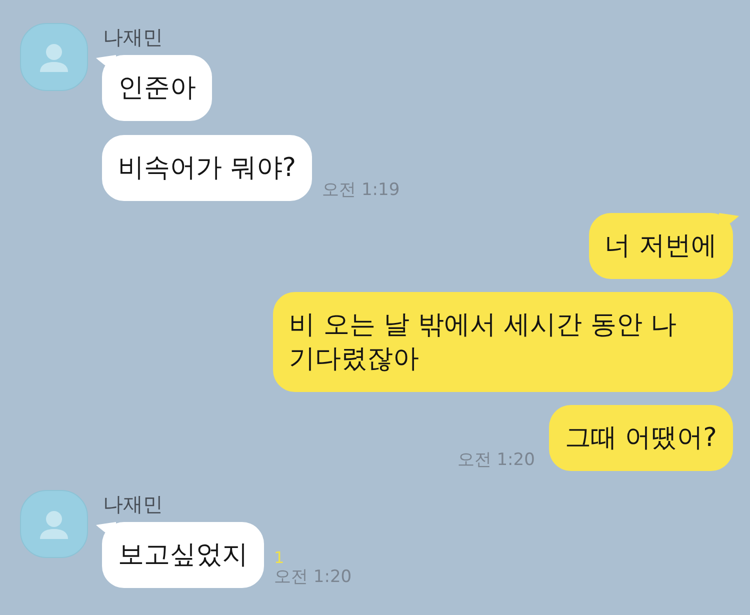 This screenshot has width=750, height=615. I want to click on unread-count: 1, so click(279, 558).